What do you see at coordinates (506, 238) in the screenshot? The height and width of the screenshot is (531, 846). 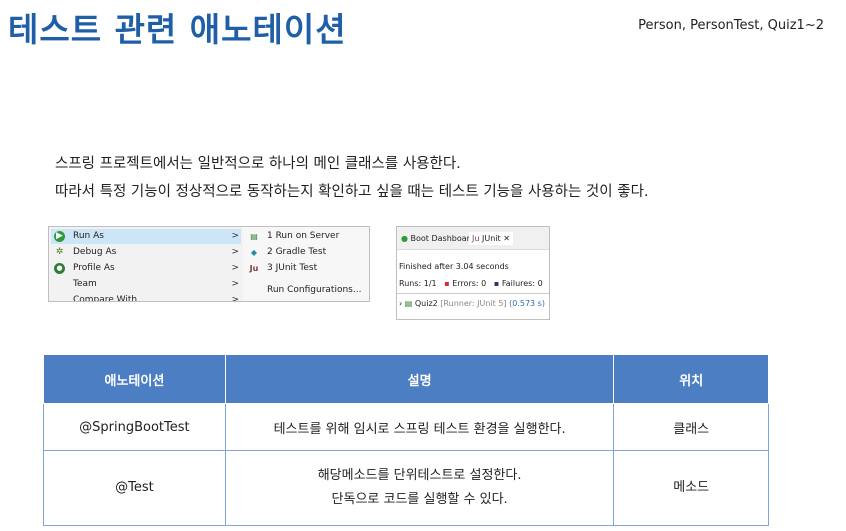 I see `close-icon: ✕` at bounding box center [506, 238].